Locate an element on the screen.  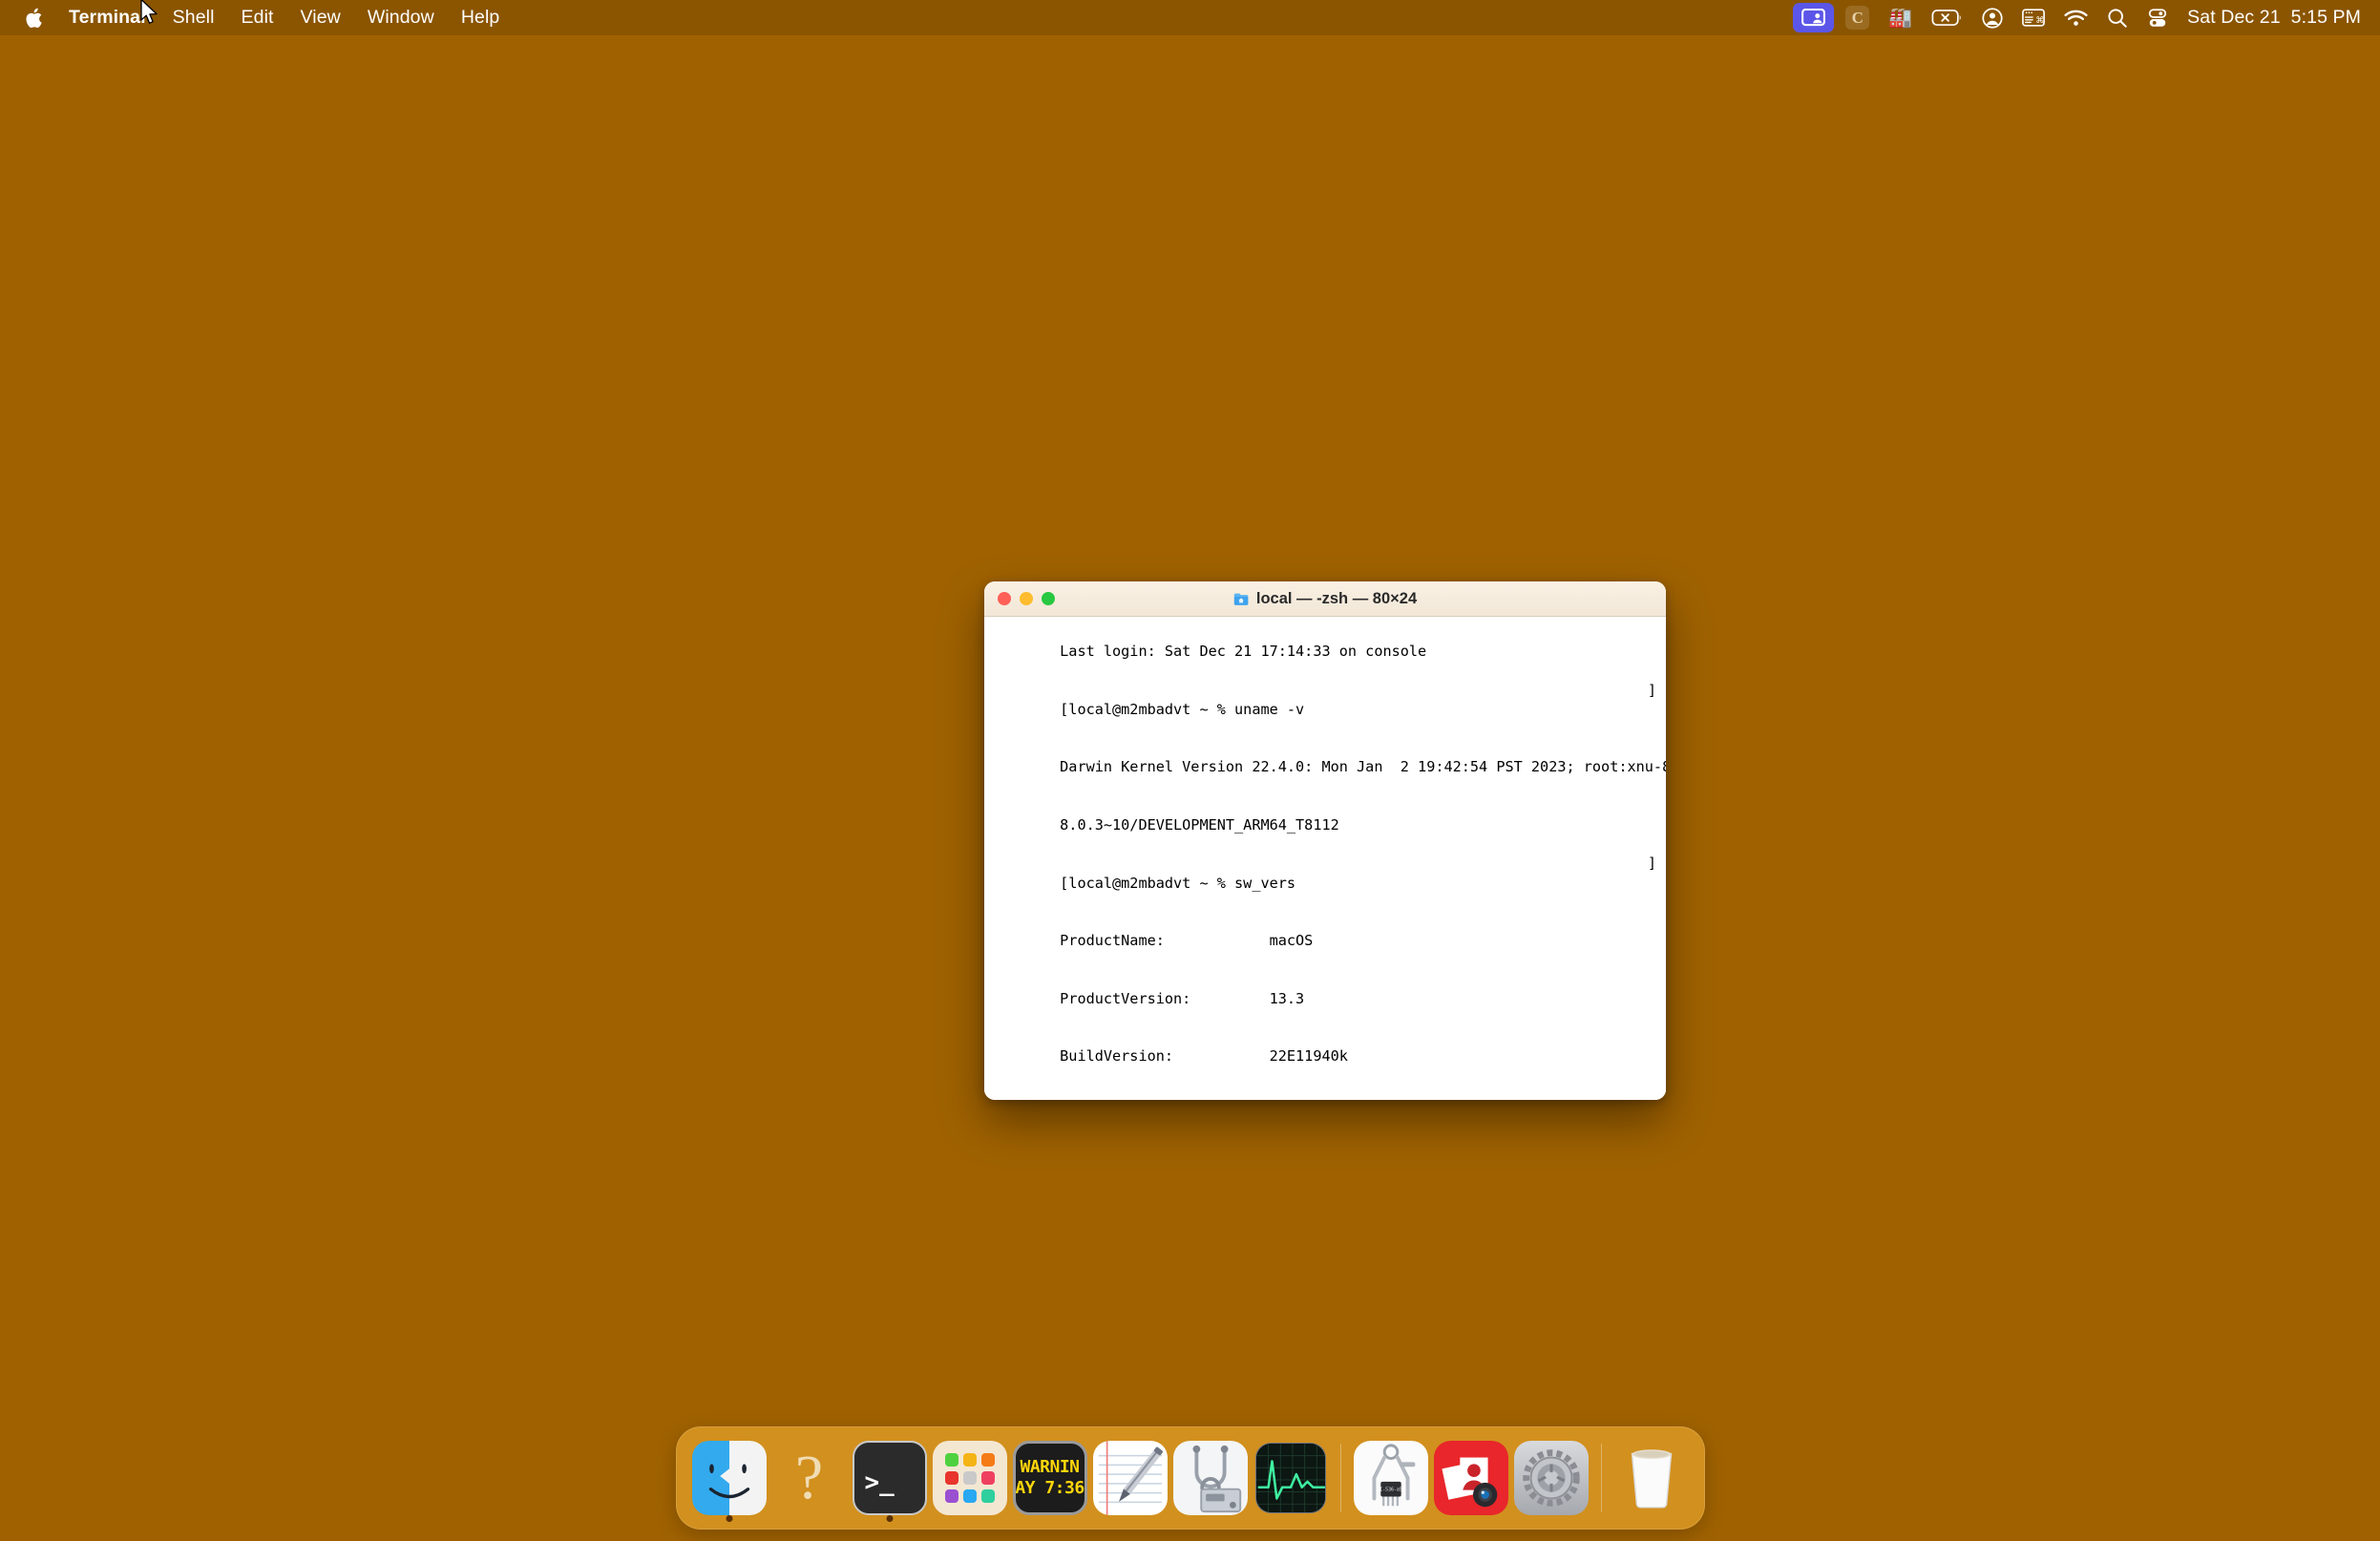
warning-watch-icon: WARNIN AY 7:36 is located at coordinates (1049, 1478).